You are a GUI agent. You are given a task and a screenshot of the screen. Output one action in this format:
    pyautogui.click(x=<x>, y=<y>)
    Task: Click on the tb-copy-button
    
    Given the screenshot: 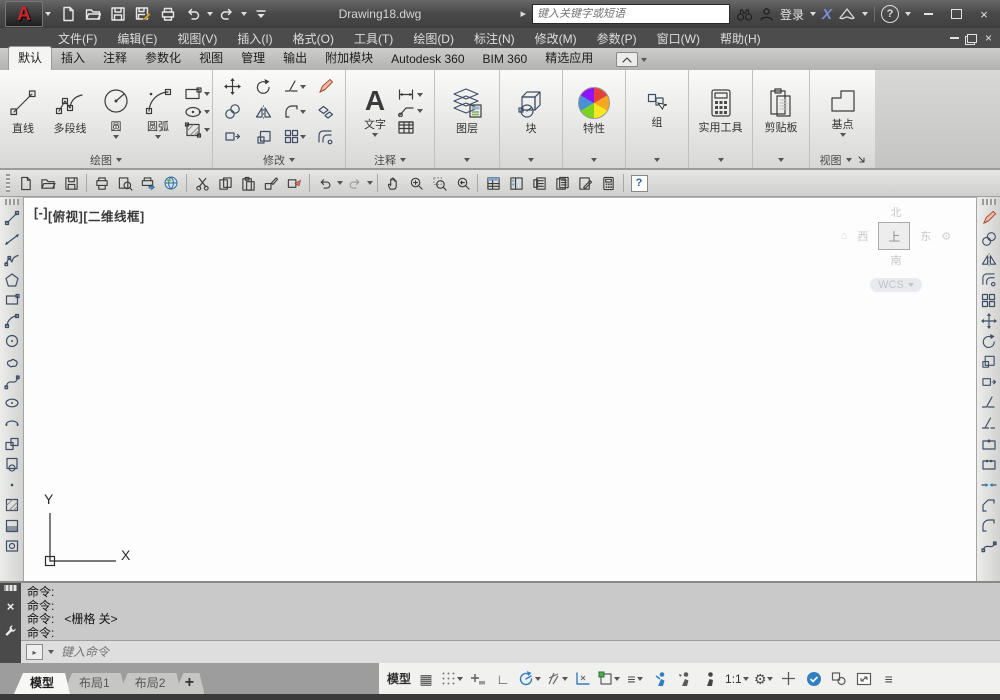 What is the action you would take?
    pyautogui.click(x=989, y=239)
    